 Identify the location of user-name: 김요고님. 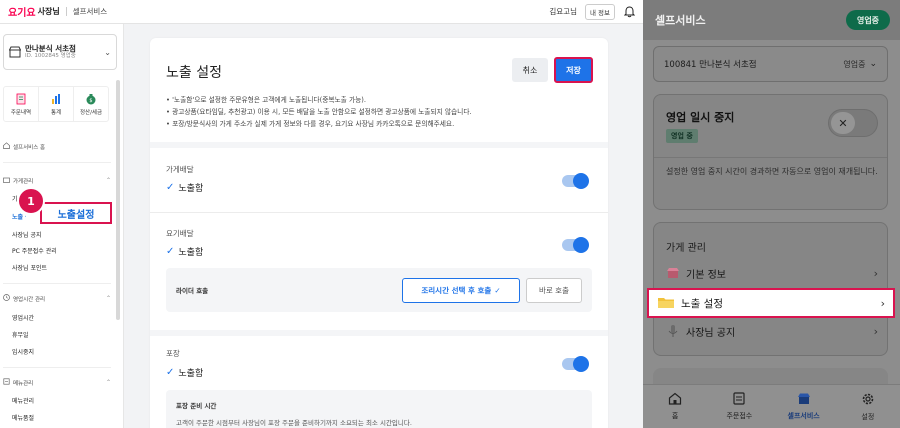
(563, 11).